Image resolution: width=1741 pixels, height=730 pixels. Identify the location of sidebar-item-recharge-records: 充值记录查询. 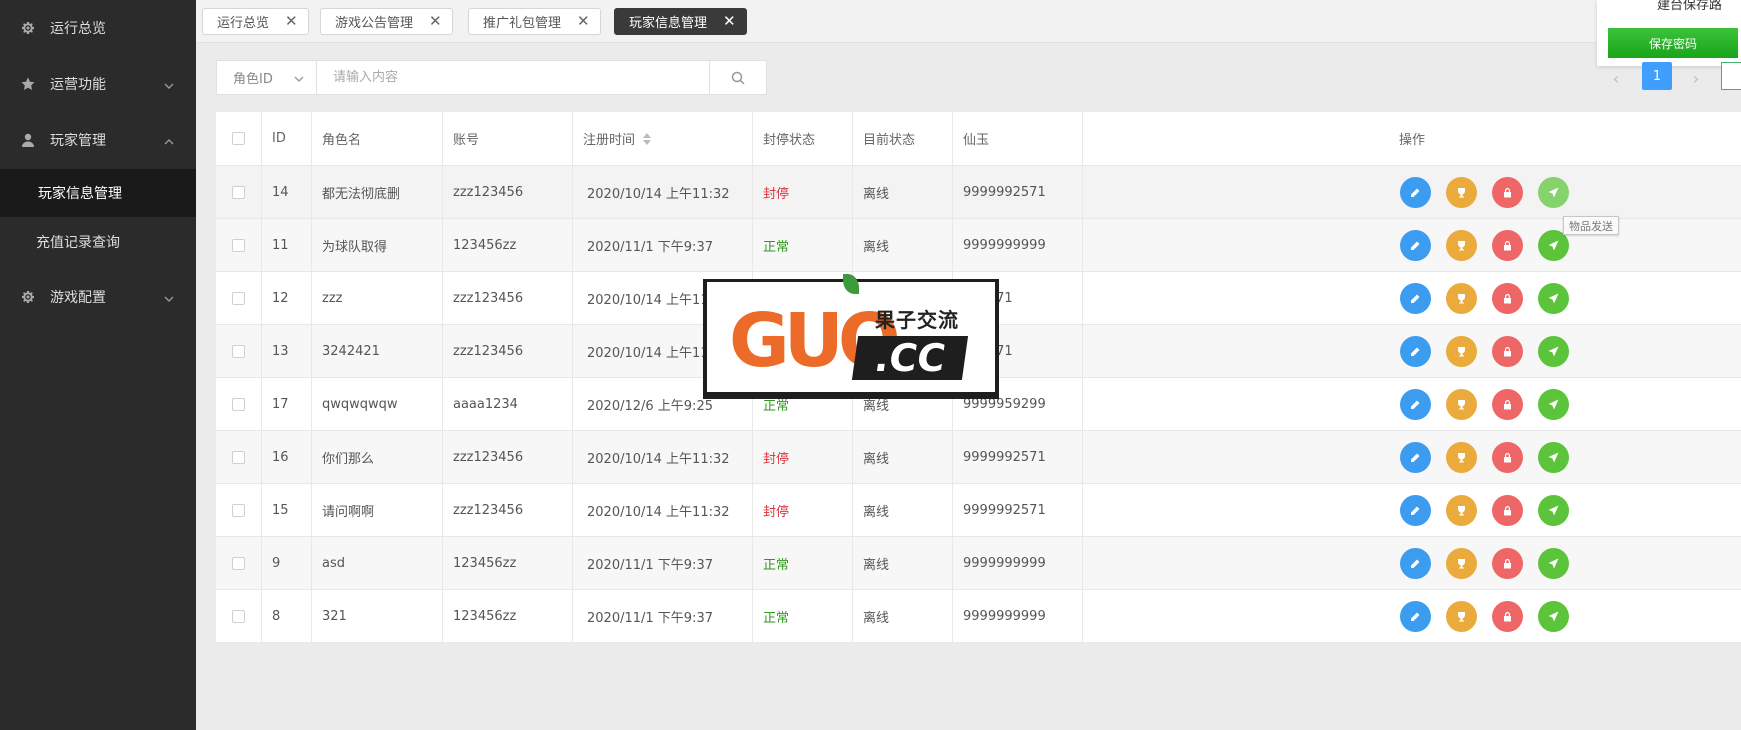
(98, 242).